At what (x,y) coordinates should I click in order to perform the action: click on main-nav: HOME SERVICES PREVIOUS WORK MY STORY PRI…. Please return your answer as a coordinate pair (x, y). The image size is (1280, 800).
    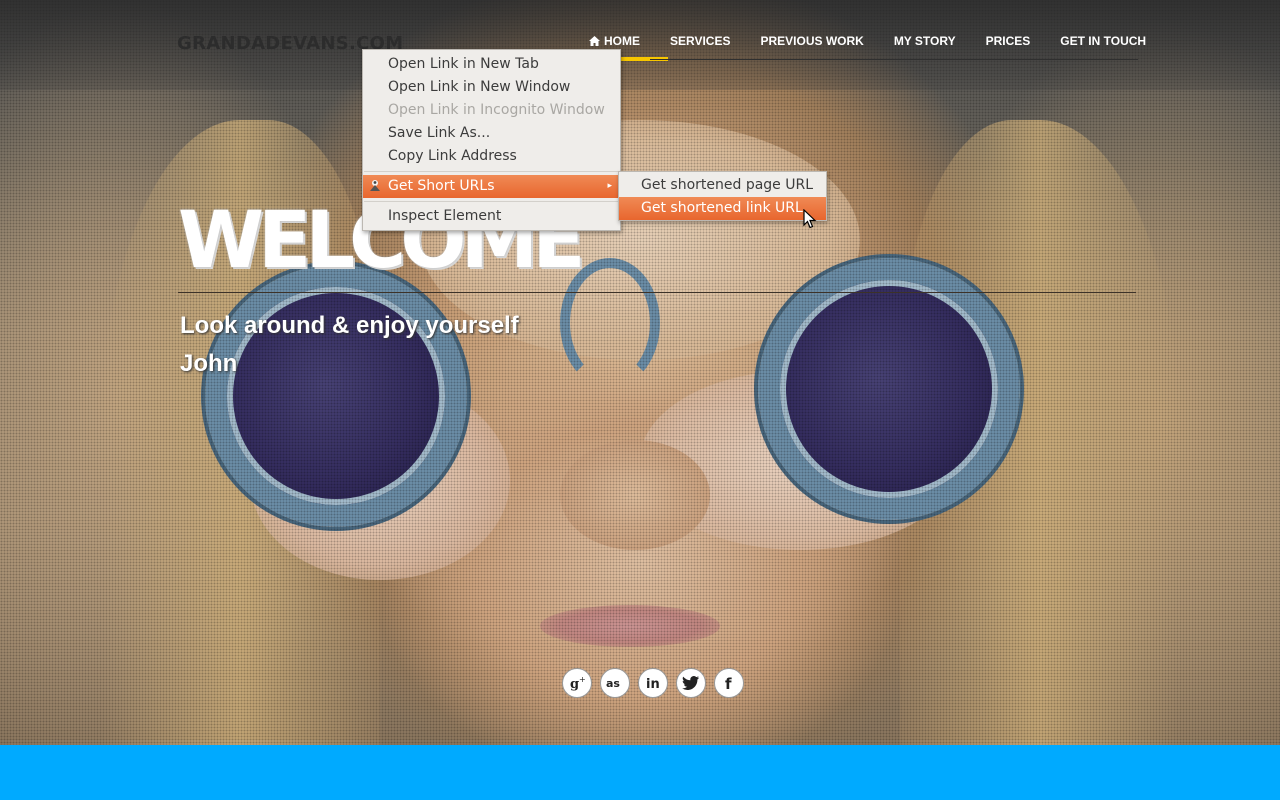
    Looking at the image, I should click on (867, 43).